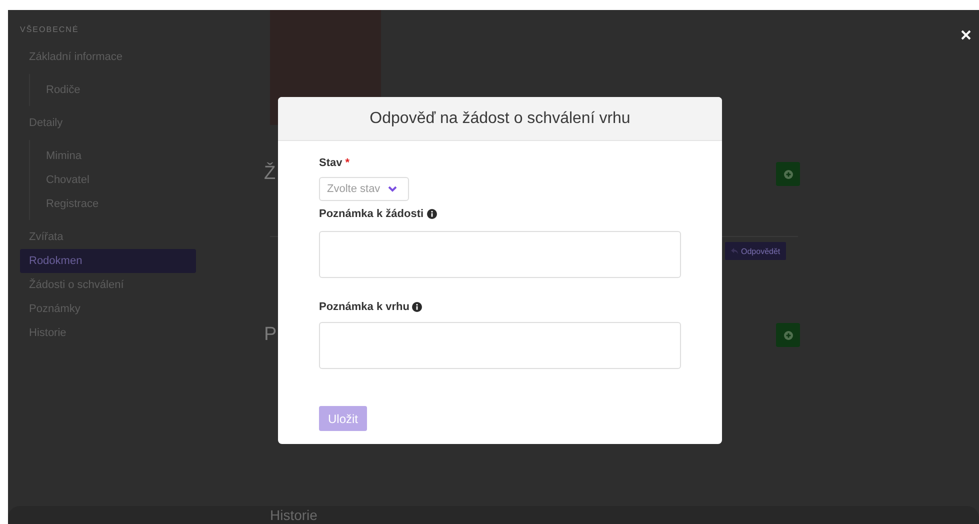  I want to click on field-label: Poznámka k vrhu, so click(364, 307).